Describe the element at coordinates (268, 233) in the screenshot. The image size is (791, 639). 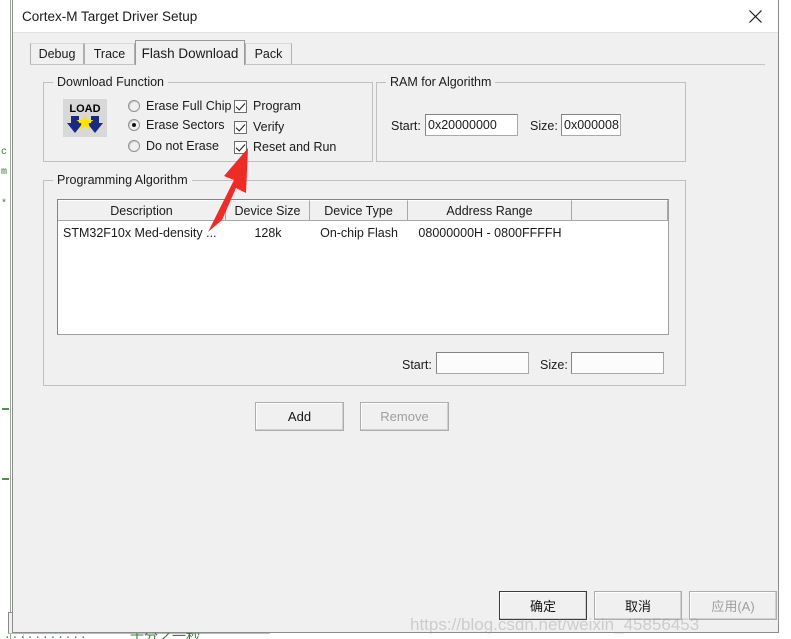
I see `cell-device-size: 128k` at that location.